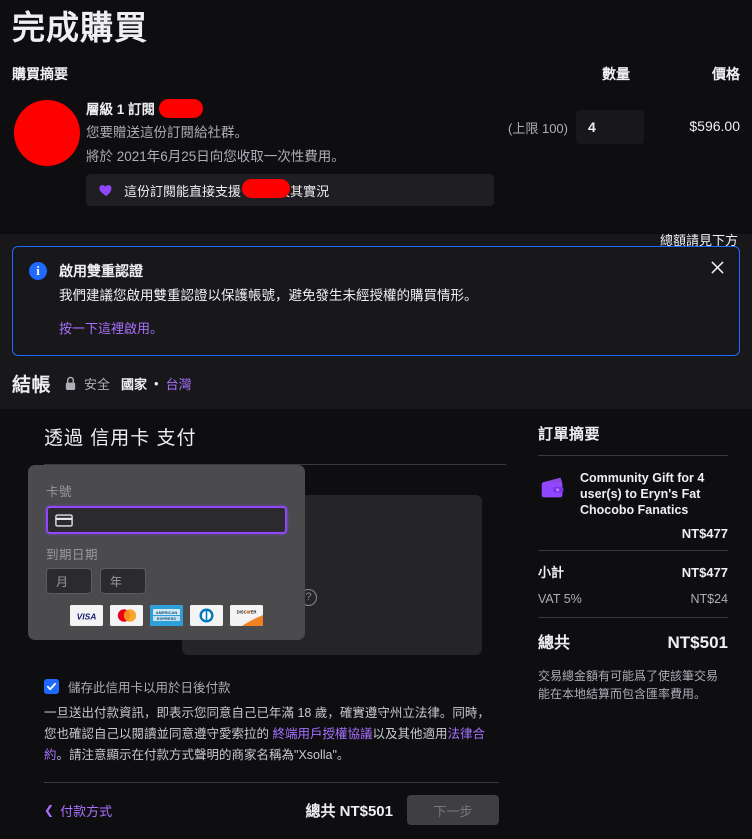 This screenshot has height=839, width=752. What do you see at coordinates (121, 109) in the screenshot?
I see `item-title: 層級 1 訂閱` at bounding box center [121, 109].